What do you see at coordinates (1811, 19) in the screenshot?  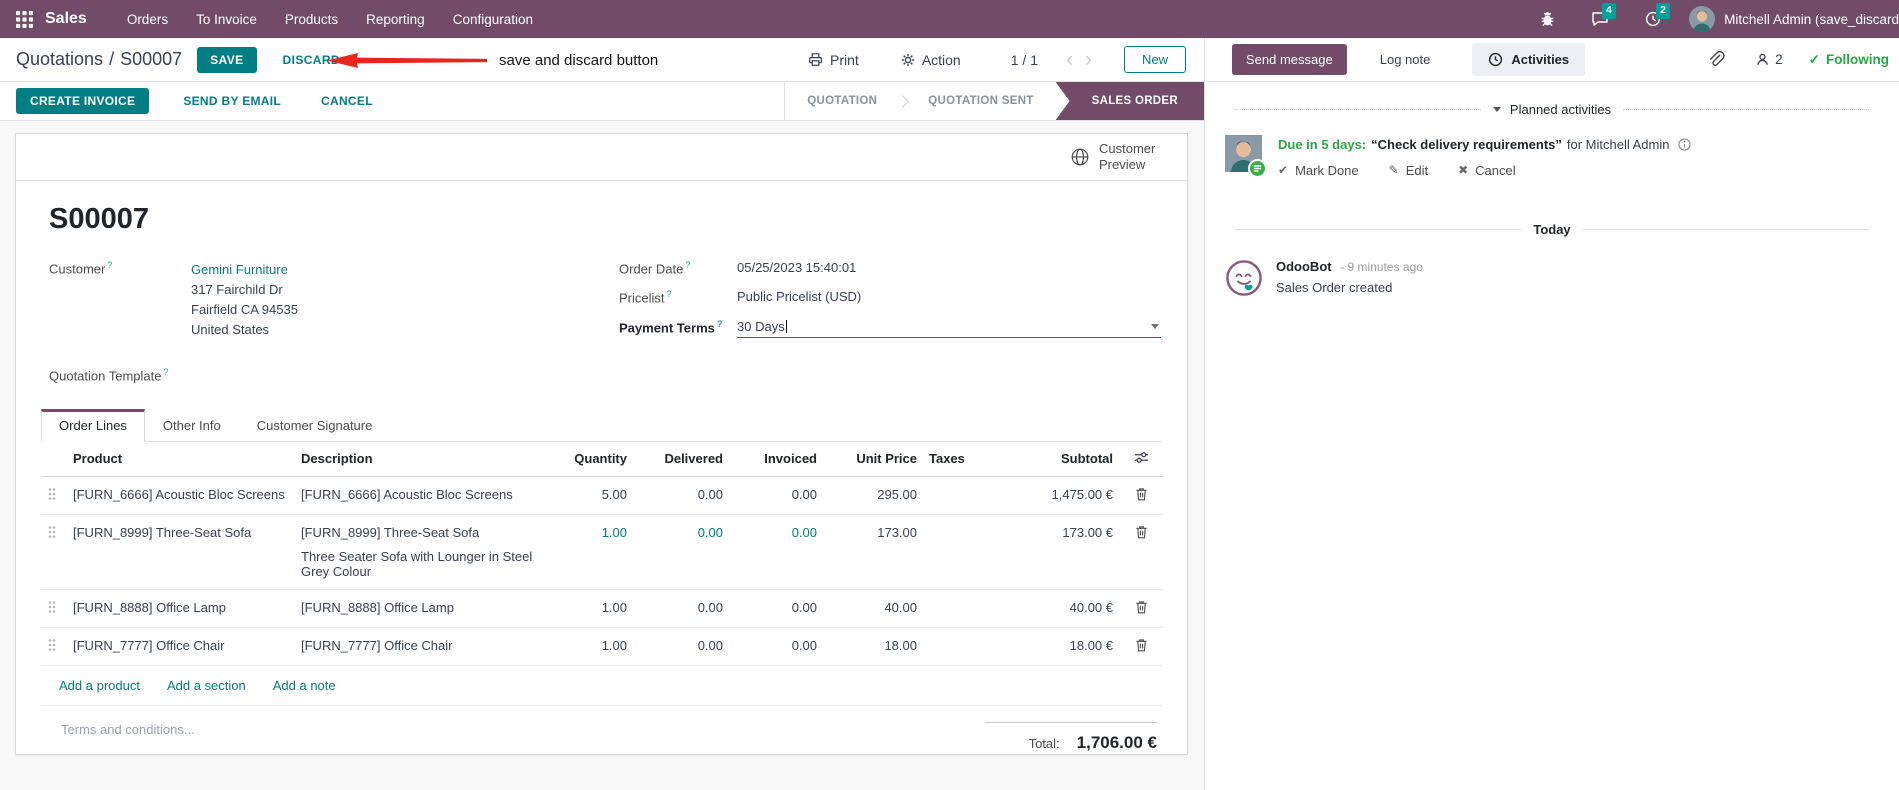 I see `user-menu: Mitchell Admin (save_discard` at bounding box center [1811, 19].